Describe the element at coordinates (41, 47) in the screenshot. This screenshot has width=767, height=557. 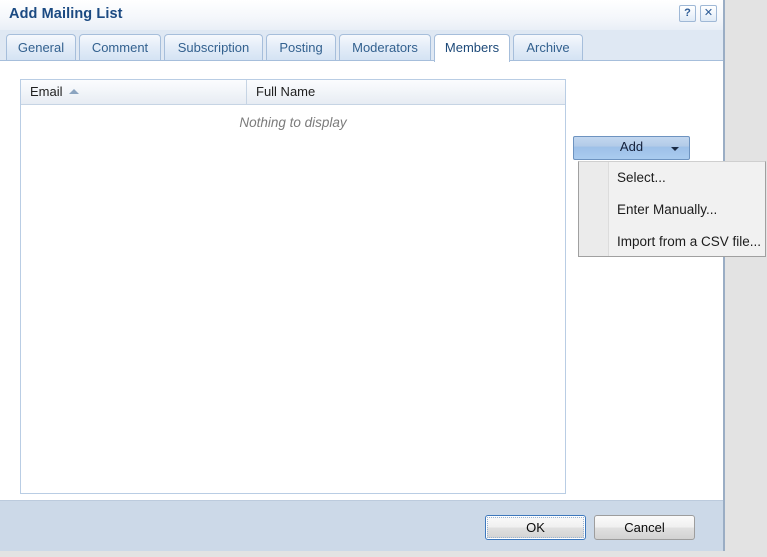
I see `tab-general: General` at that location.